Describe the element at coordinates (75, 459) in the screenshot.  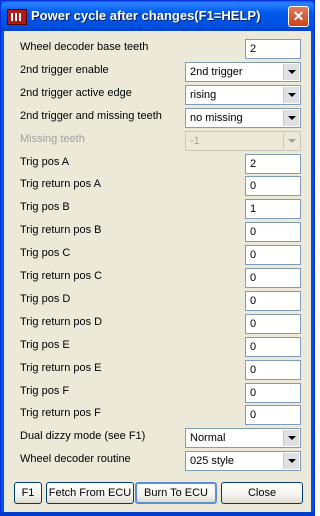
I see `setting-label: Wheel decoder routine` at that location.